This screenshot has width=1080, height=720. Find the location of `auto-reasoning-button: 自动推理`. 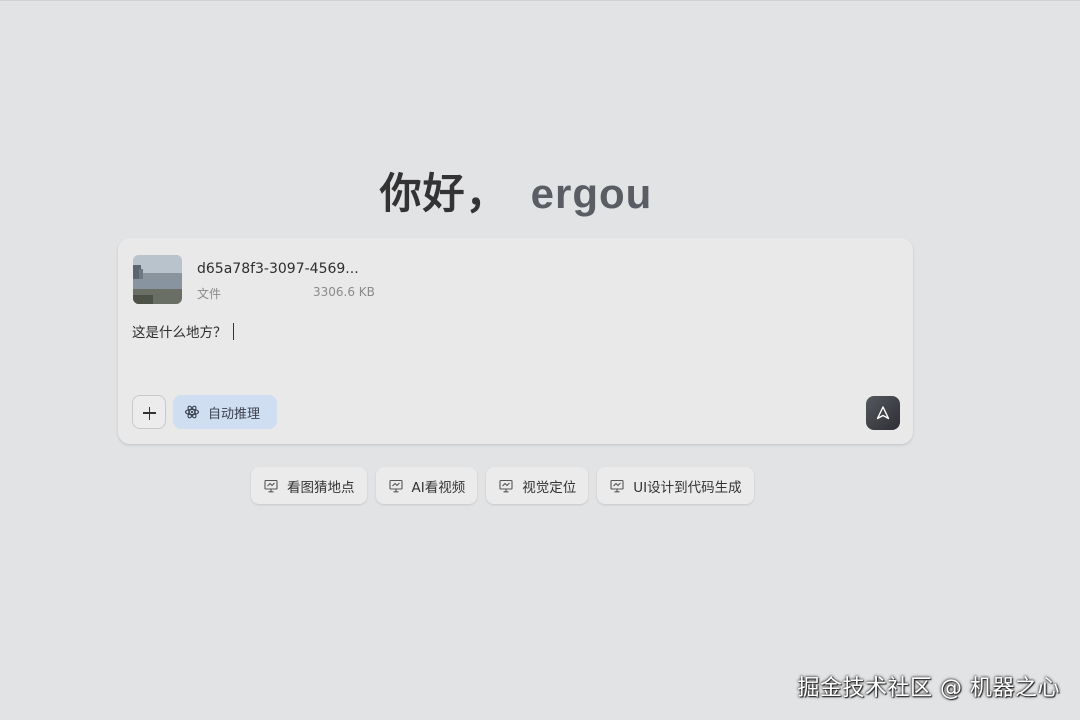

auto-reasoning-button: 自动推理 is located at coordinates (225, 412).